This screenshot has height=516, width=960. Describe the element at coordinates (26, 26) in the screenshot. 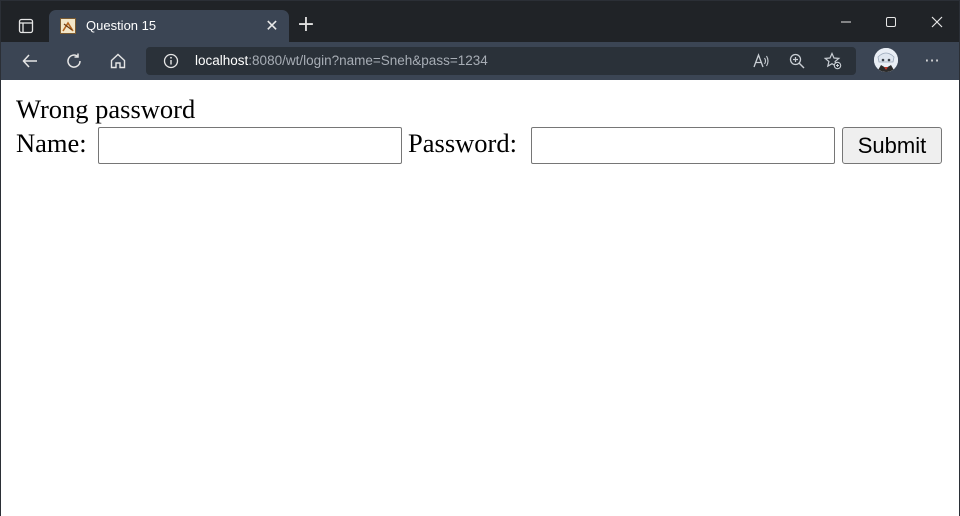

I see `tab-actions-icon` at that location.